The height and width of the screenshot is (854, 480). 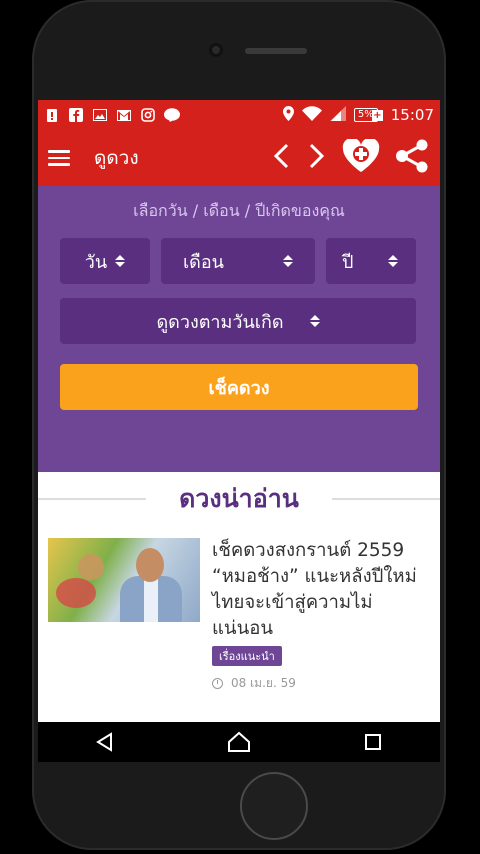 I want to click on mode-select-label: ดูดวงตามวันเกิด, so click(x=220, y=322).